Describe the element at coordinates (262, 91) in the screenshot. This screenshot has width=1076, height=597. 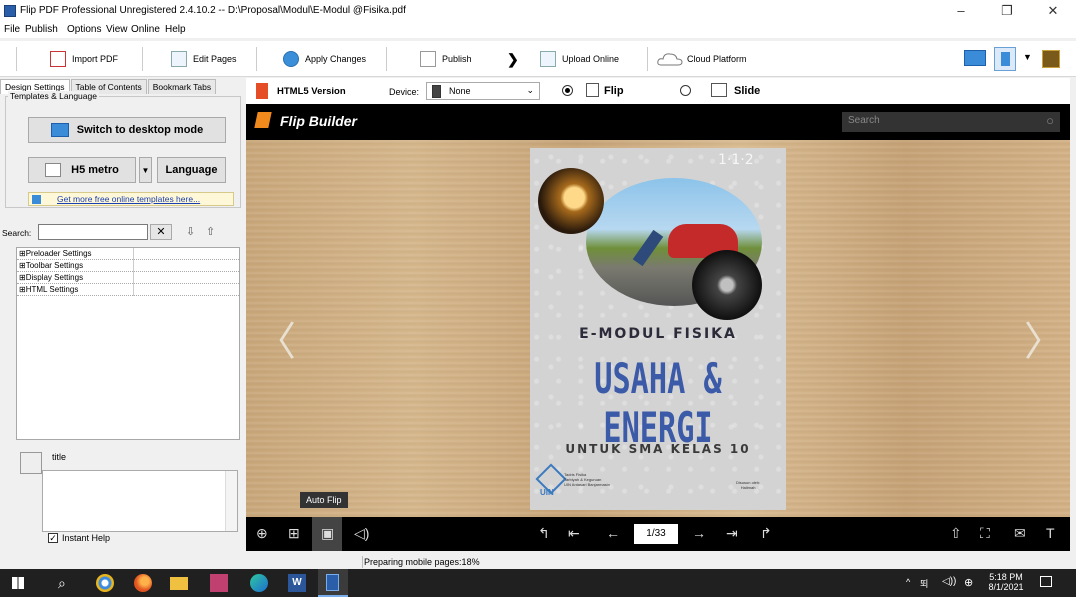
I see `html5-icon` at that location.